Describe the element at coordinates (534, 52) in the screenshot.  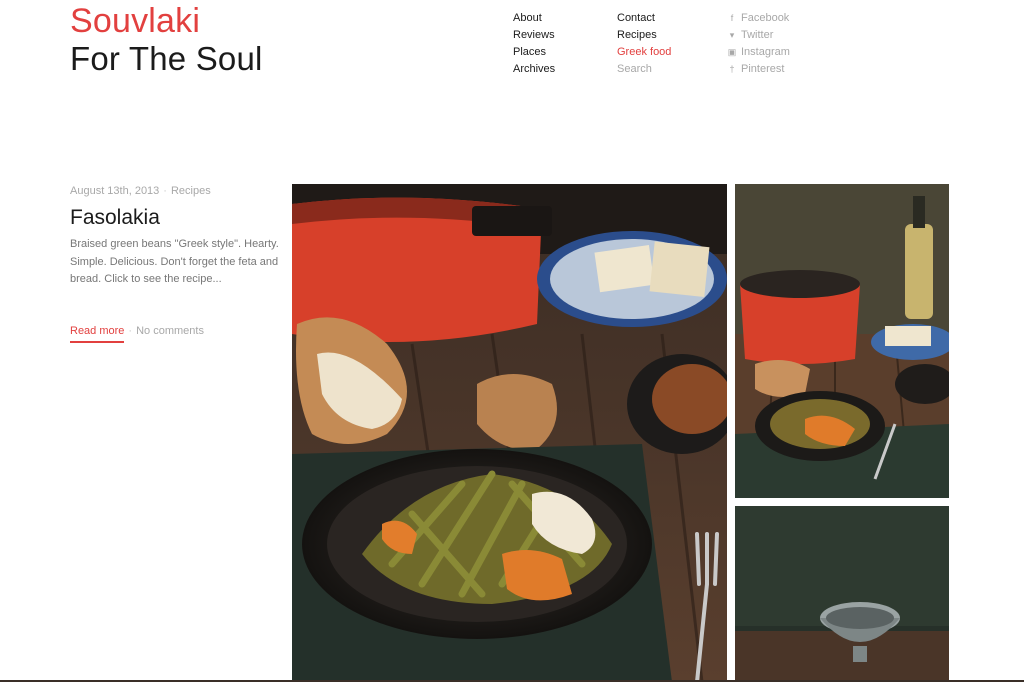
I see `nav-link-places: Places` at that location.